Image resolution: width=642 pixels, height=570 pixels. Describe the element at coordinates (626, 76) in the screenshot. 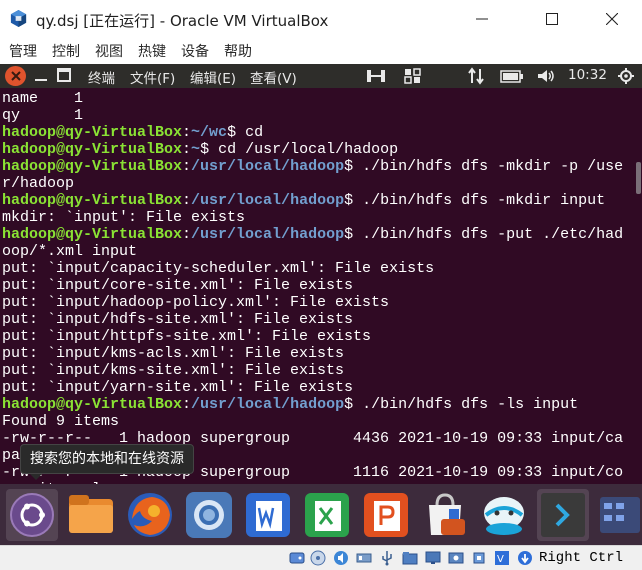

I see `power-gear-icon` at that location.